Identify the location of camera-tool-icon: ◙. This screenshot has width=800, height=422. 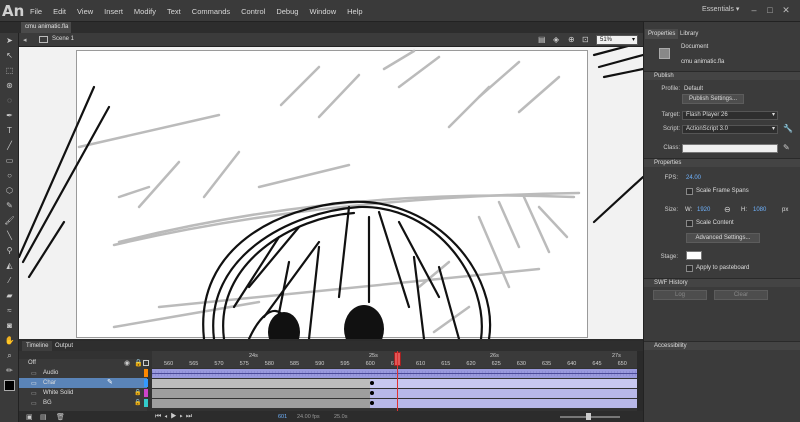
(9, 325).